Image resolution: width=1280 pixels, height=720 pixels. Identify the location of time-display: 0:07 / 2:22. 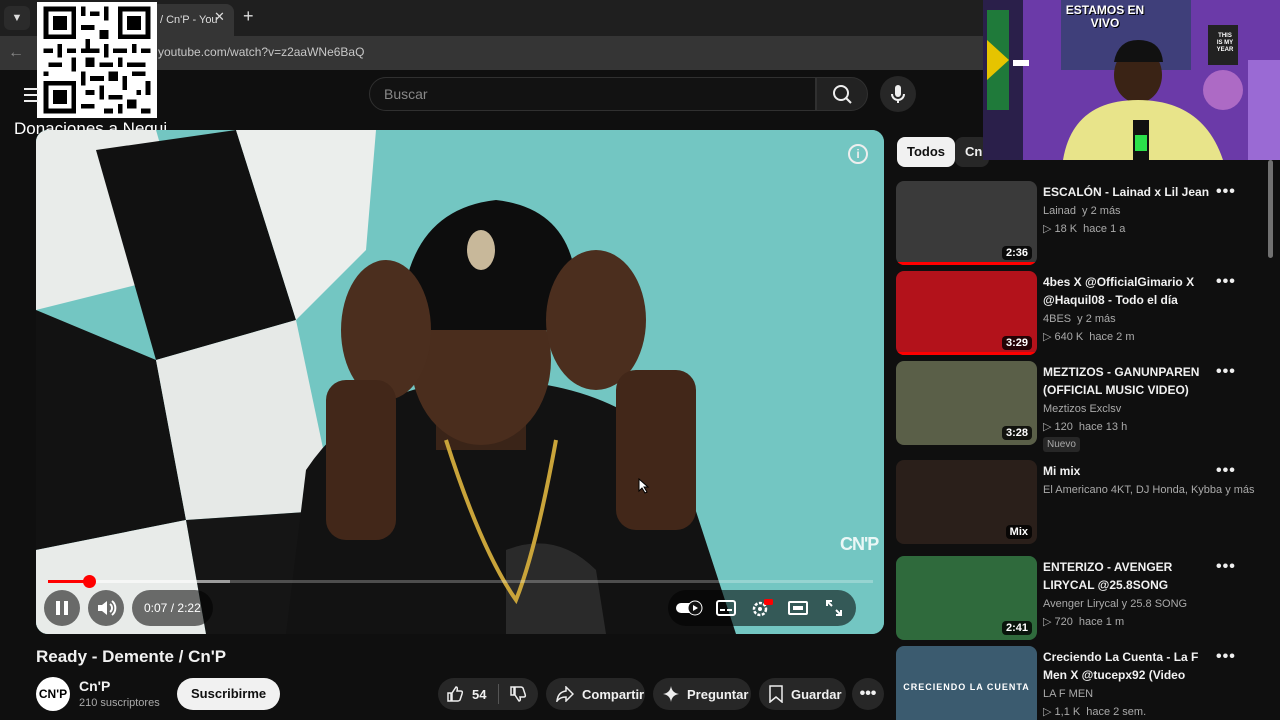
(172, 608).